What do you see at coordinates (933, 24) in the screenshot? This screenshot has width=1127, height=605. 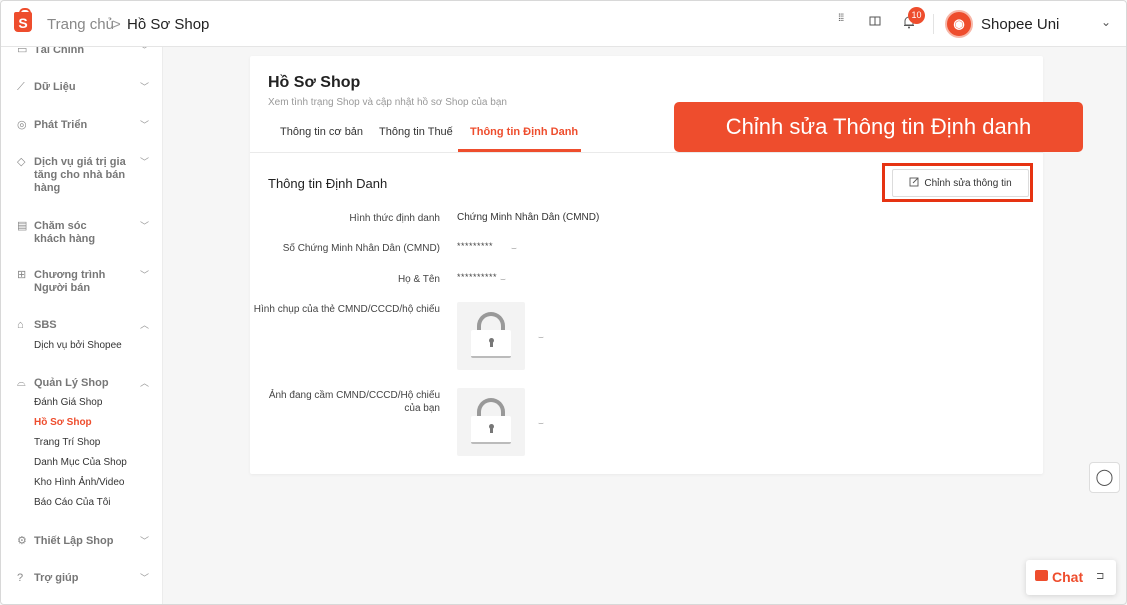 I see `header-divider` at bounding box center [933, 24].